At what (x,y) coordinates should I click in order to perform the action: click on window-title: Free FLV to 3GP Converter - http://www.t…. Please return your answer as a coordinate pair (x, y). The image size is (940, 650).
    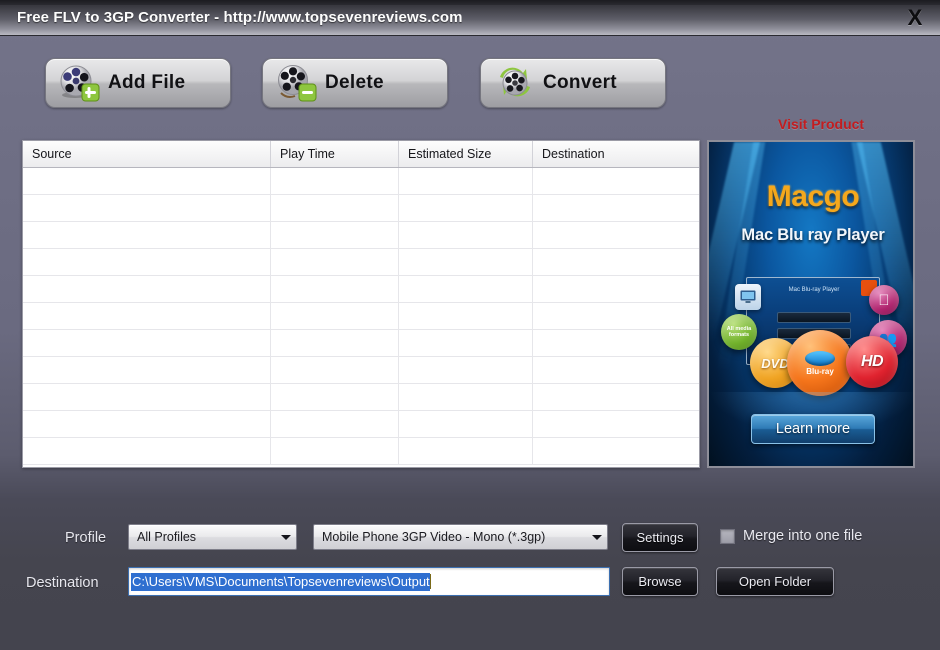
    Looking at the image, I should click on (240, 17).